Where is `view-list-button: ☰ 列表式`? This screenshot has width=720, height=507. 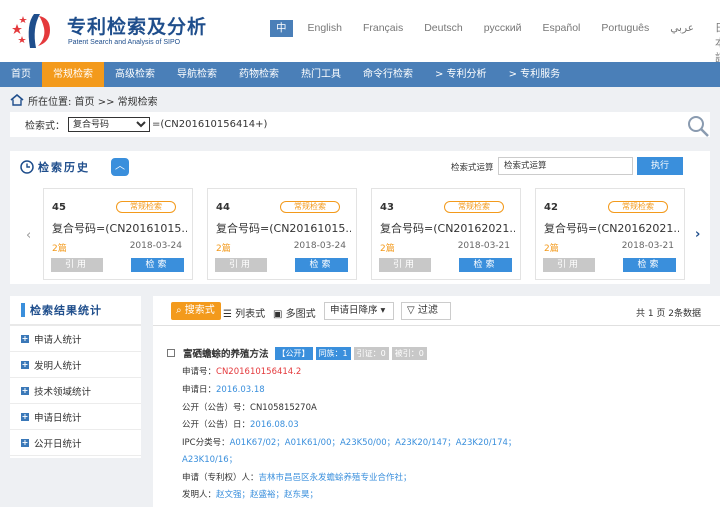
view-list-button: ☰ 列表式 is located at coordinates (244, 312).